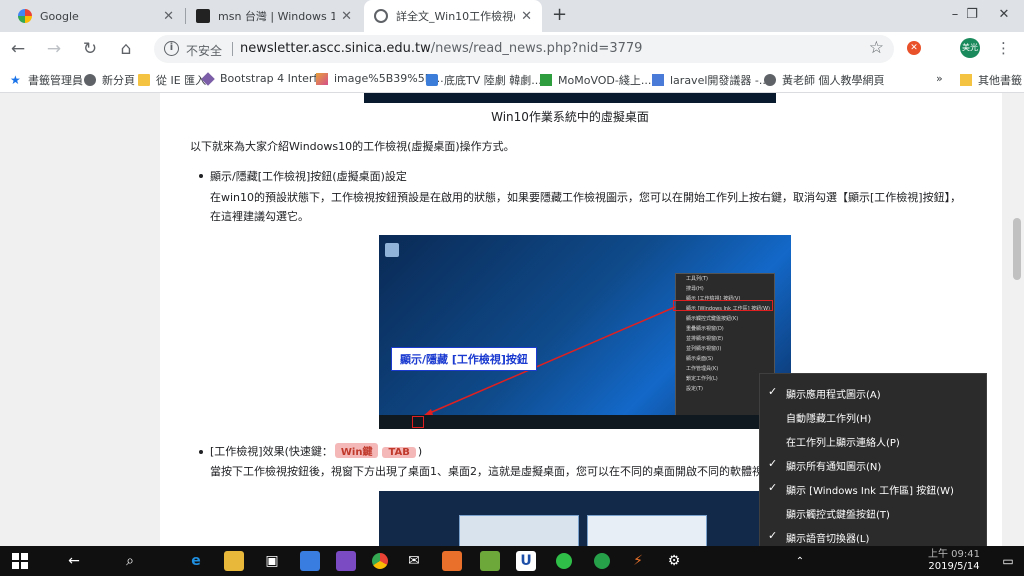  Describe the element at coordinates (204, 51) in the screenshot. I see `security-label: 不安全` at that location.